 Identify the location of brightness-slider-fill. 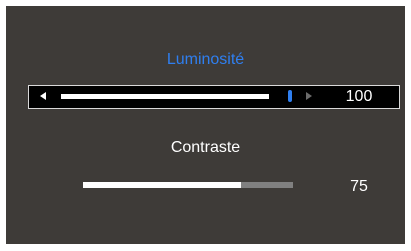
(165, 96).